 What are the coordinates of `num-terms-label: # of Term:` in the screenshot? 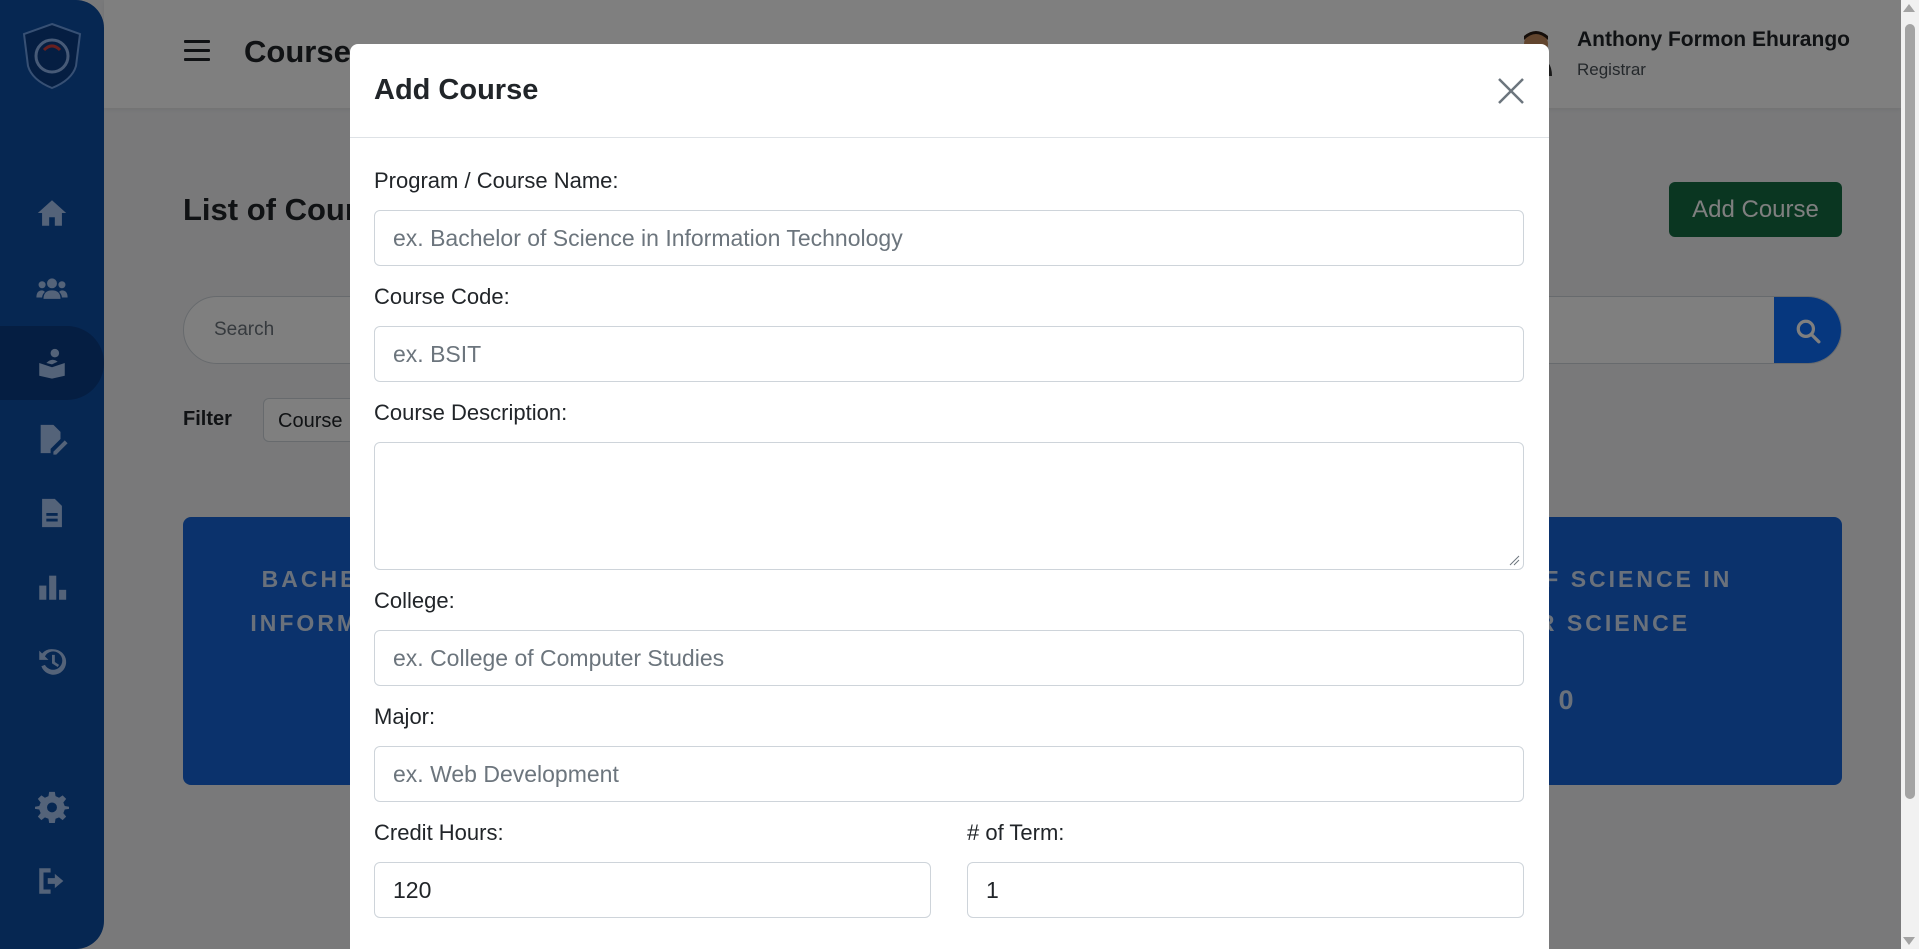 It's located at (1016, 832).